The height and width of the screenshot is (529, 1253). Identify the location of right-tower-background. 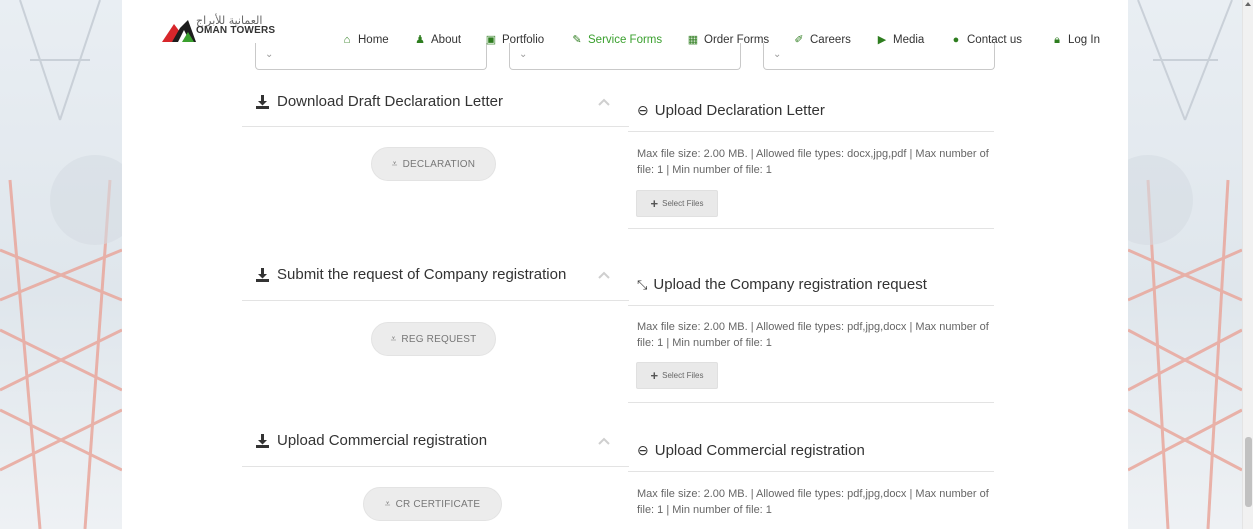
(1185, 264).